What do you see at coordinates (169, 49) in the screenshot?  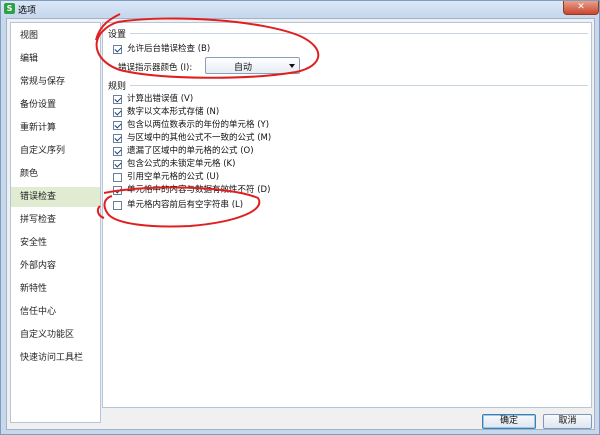 I see `background-check-label: 允许后台错误检查 (B)` at bounding box center [169, 49].